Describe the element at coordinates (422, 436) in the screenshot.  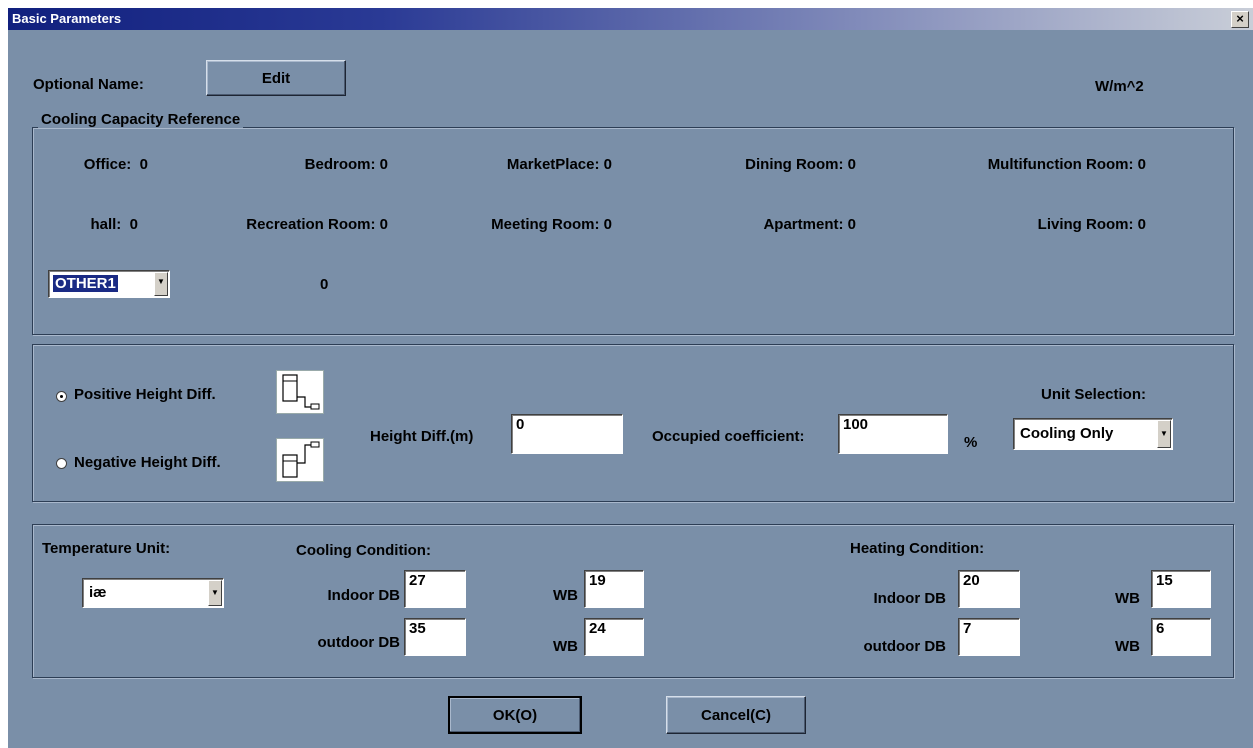
I see `height-diff-label: Height Diff.(m)` at that location.